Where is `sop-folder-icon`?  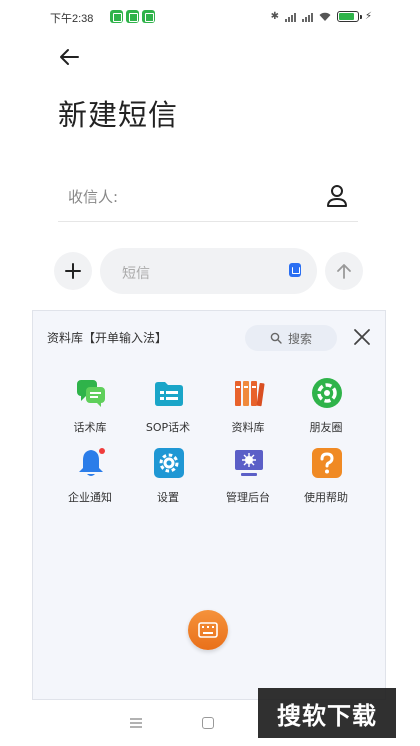
sop-folder-icon is located at coordinates (169, 394).